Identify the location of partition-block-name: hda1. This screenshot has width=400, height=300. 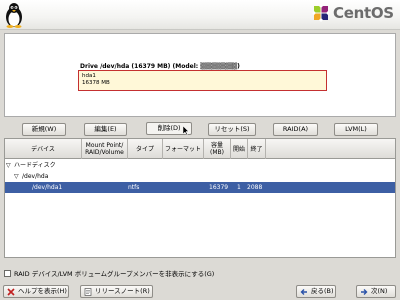
(89, 76).